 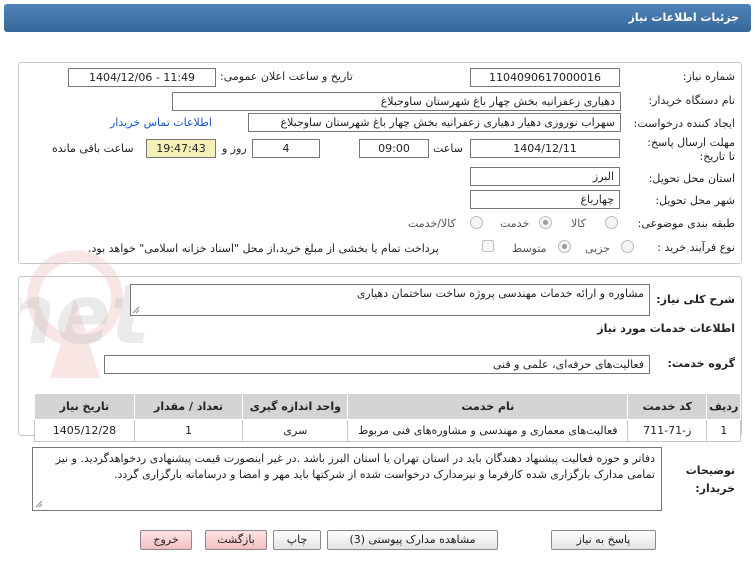 I want to click on days-label: روز و, so click(x=234, y=148).